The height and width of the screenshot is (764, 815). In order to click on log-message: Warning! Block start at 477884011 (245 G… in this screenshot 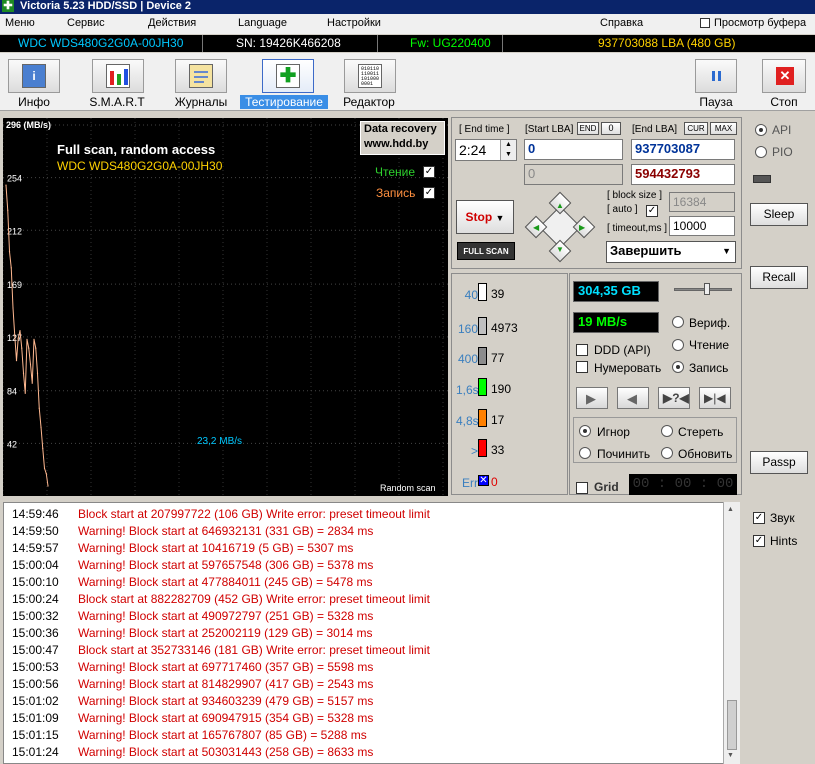, I will do `click(225, 582)`.